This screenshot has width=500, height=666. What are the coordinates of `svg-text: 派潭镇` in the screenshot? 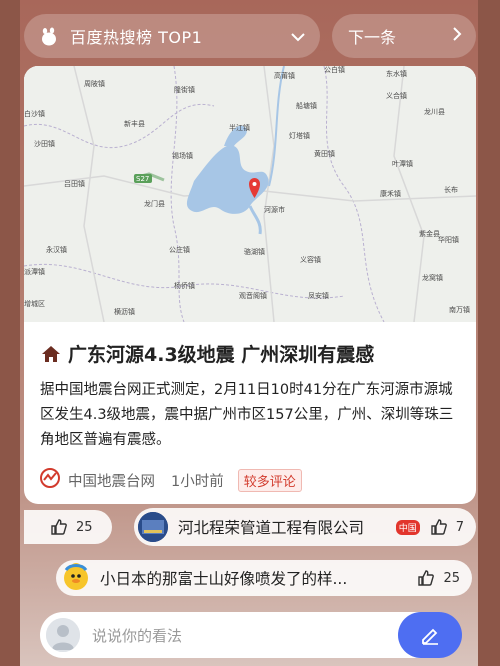 It's located at (34, 271).